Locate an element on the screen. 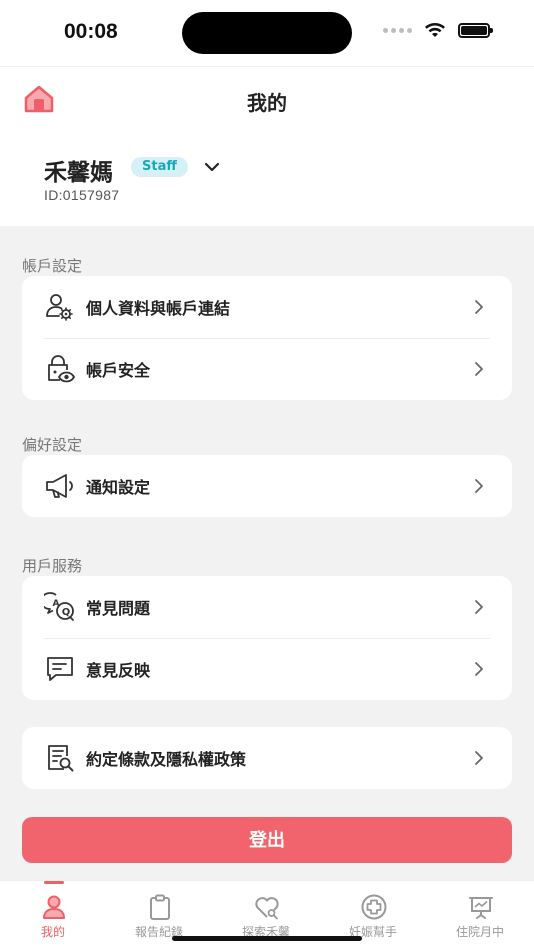 The image size is (534, 950). terms-card: 約定條款及隱私權政策 is located at coordinates (267, 758).